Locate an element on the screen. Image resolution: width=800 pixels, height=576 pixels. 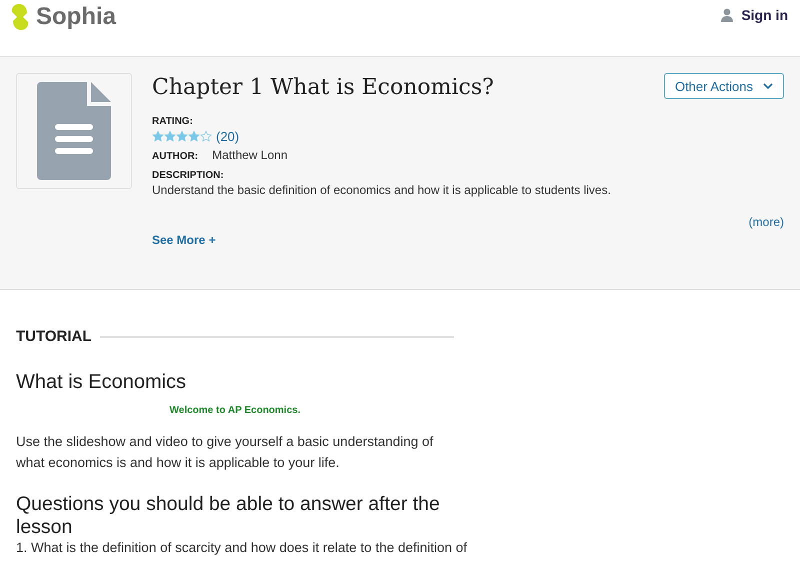
questions-heading: Questions you should be able to answer after the lesson is located at coordinates (228, 516).